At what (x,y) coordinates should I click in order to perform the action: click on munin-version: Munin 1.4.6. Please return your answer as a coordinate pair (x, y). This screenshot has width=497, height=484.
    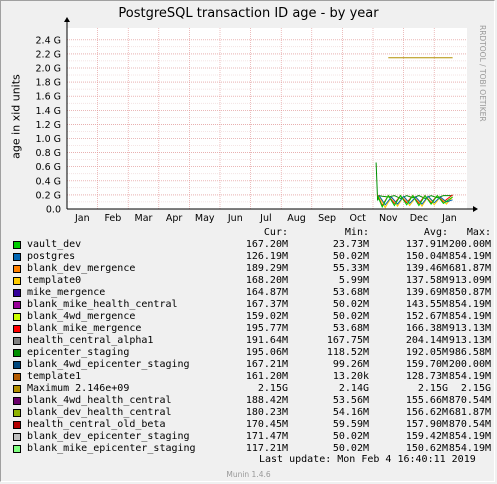
    Looking at the image, I should click on (248, 474).